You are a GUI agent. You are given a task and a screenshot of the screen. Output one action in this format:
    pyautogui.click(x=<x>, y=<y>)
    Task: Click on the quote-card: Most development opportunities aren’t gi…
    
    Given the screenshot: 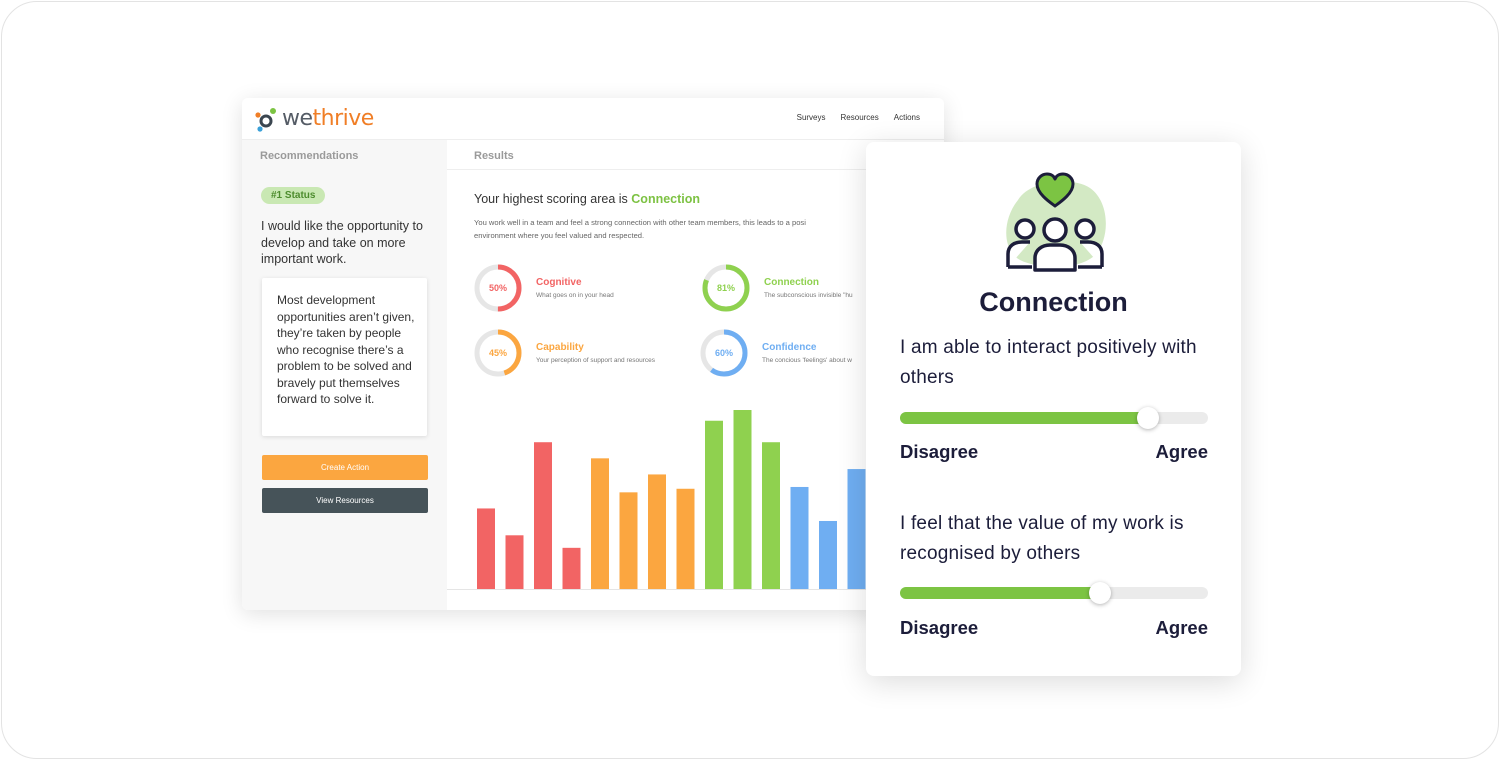 What is the action you would take?
    pyautogui.click(x=344, y=357)
    